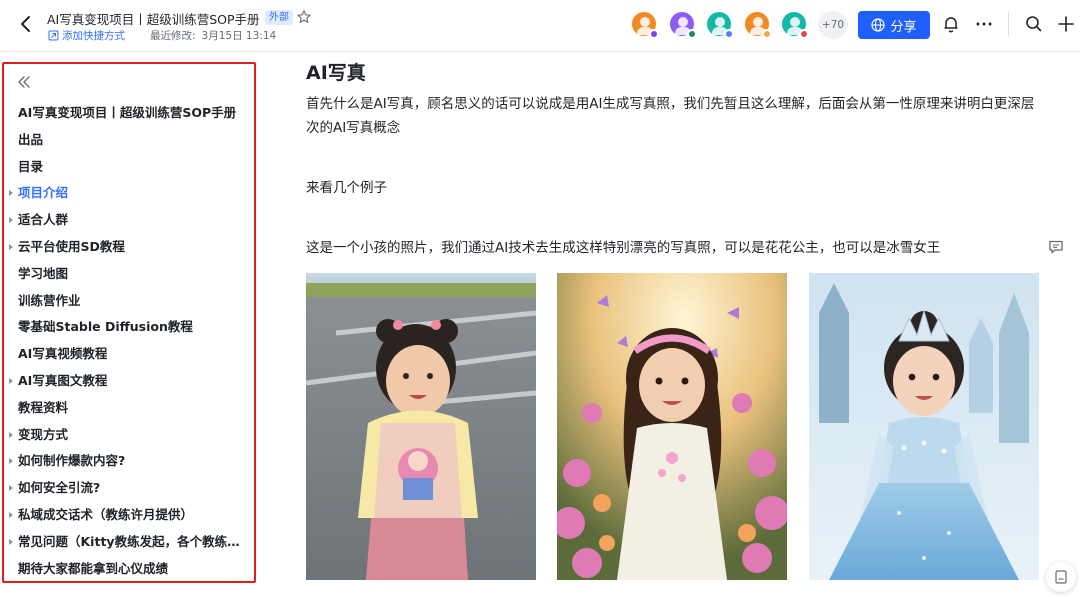 The image size is (1080, 597). I want to click on toc-item-label: 学习地图, so click(43, 273).